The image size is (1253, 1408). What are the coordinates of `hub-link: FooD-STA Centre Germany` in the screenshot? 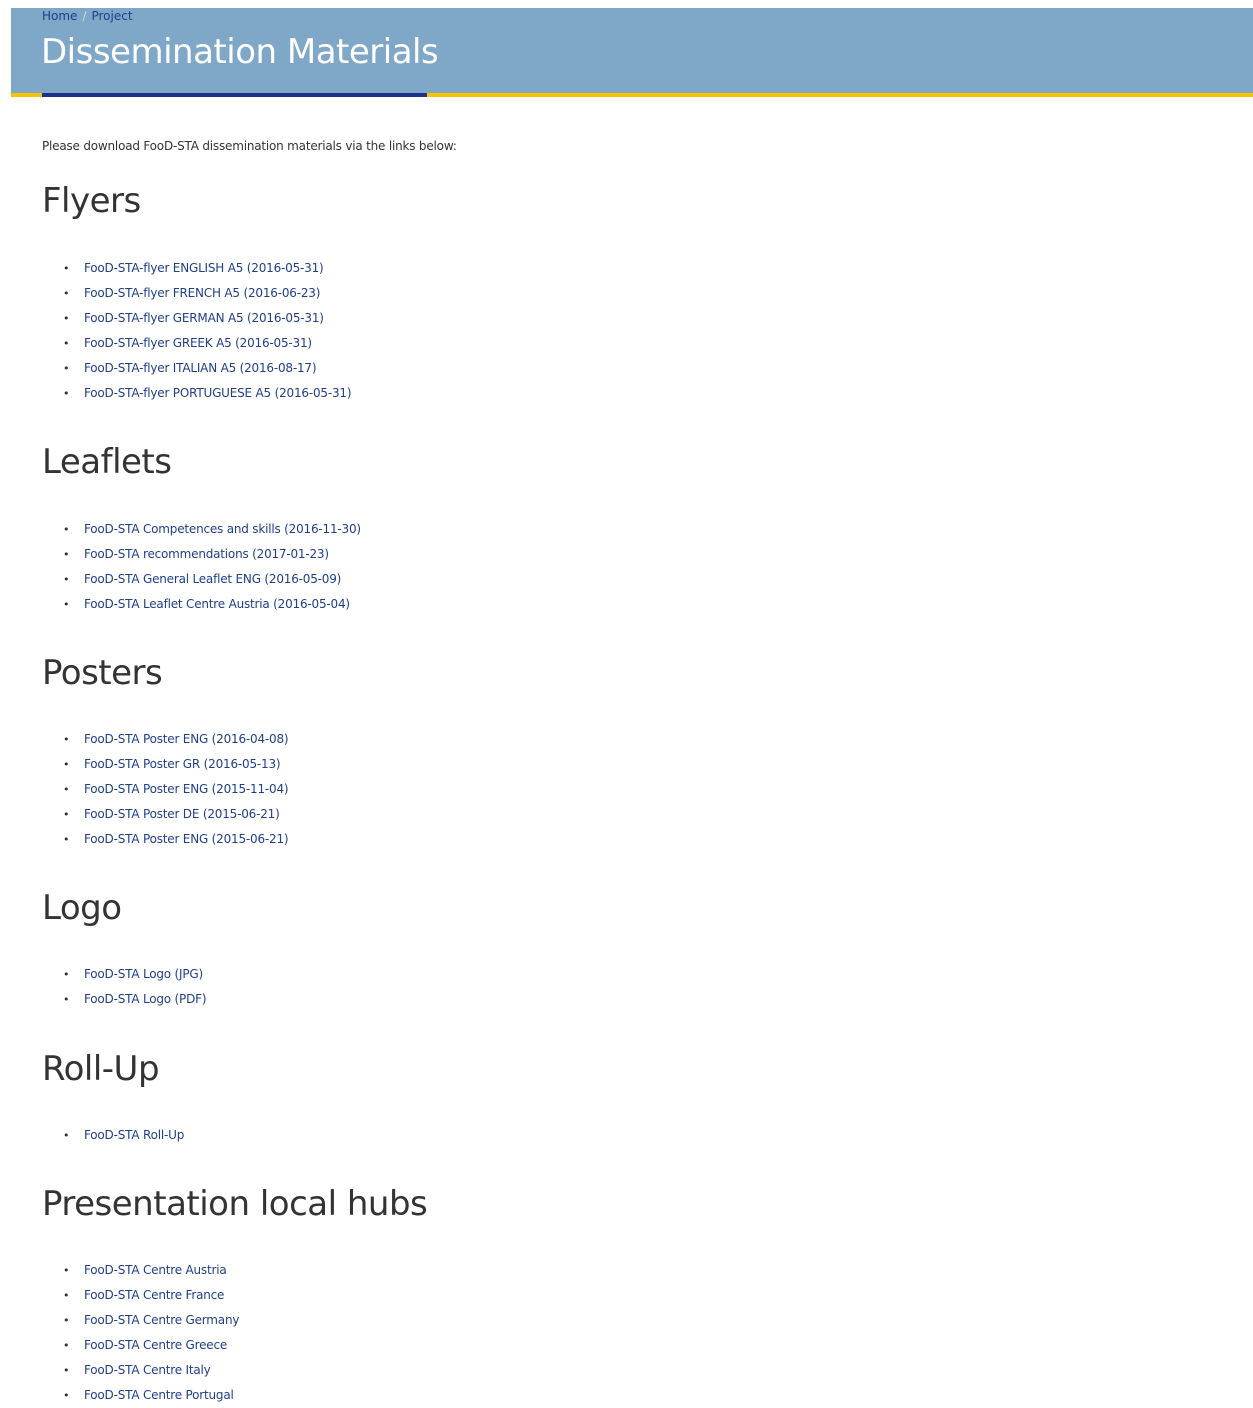 It's located at (161, 1320).